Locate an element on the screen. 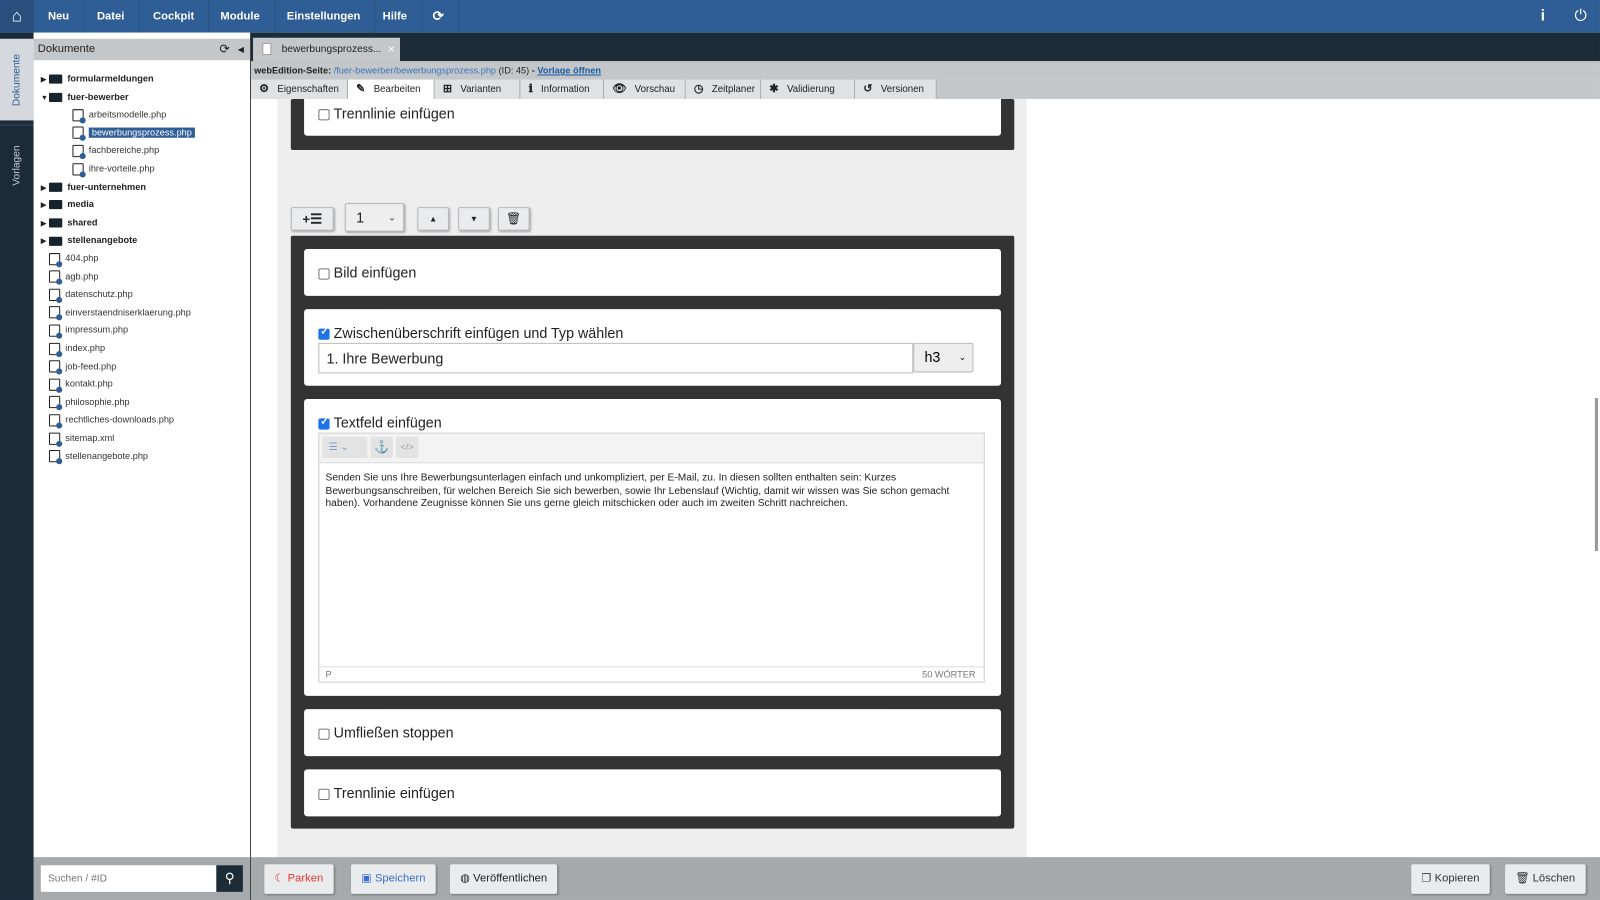 This screenshot has width=1600, height=900. tree-item: stellenangebote.php is located at coordinates (94, 457).